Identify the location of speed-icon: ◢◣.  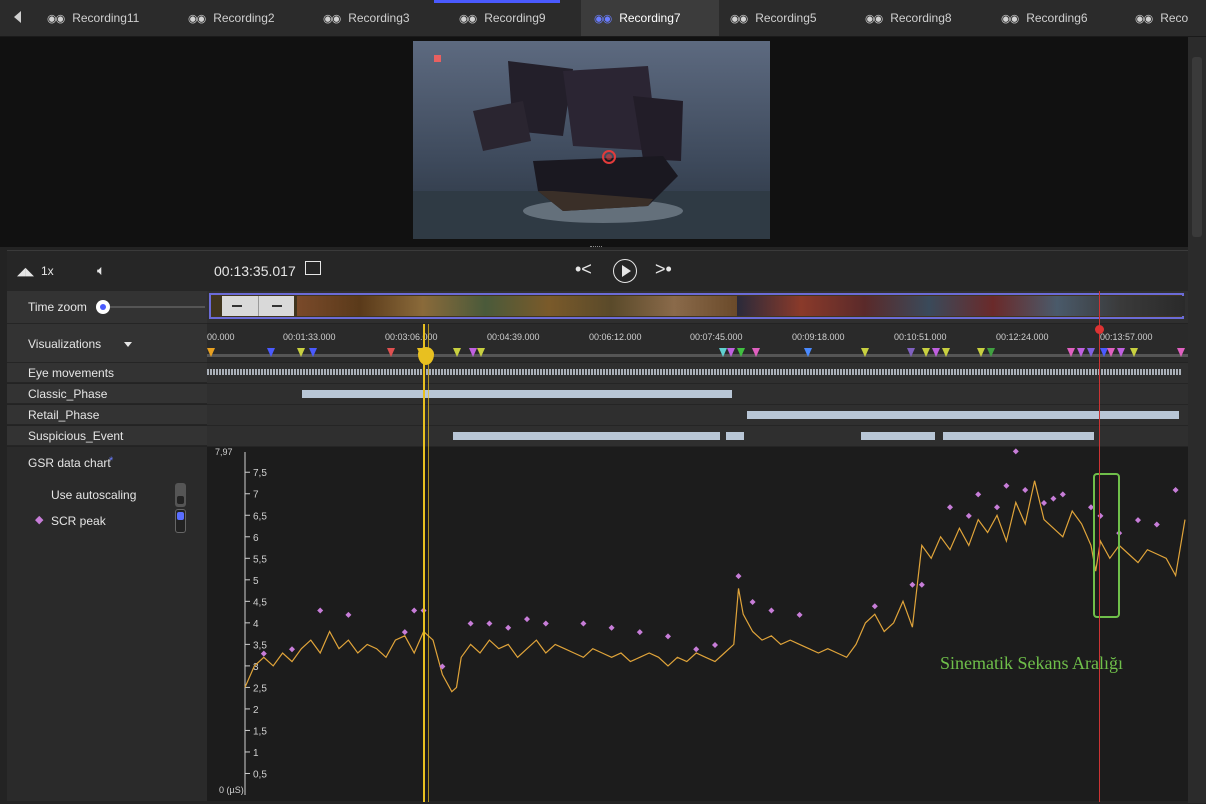
(25, 271).